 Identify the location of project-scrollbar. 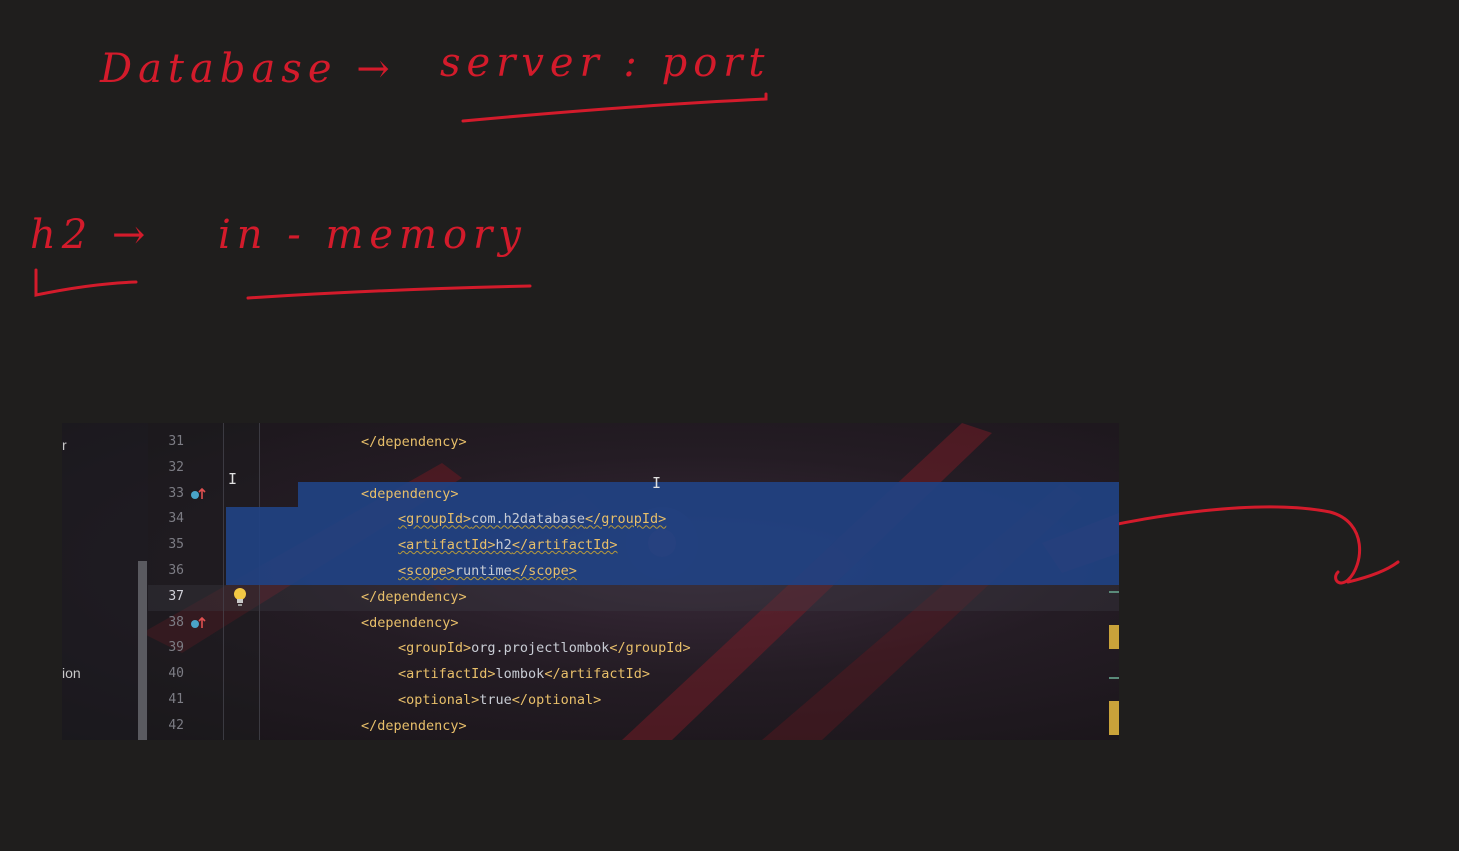
(142, 650).